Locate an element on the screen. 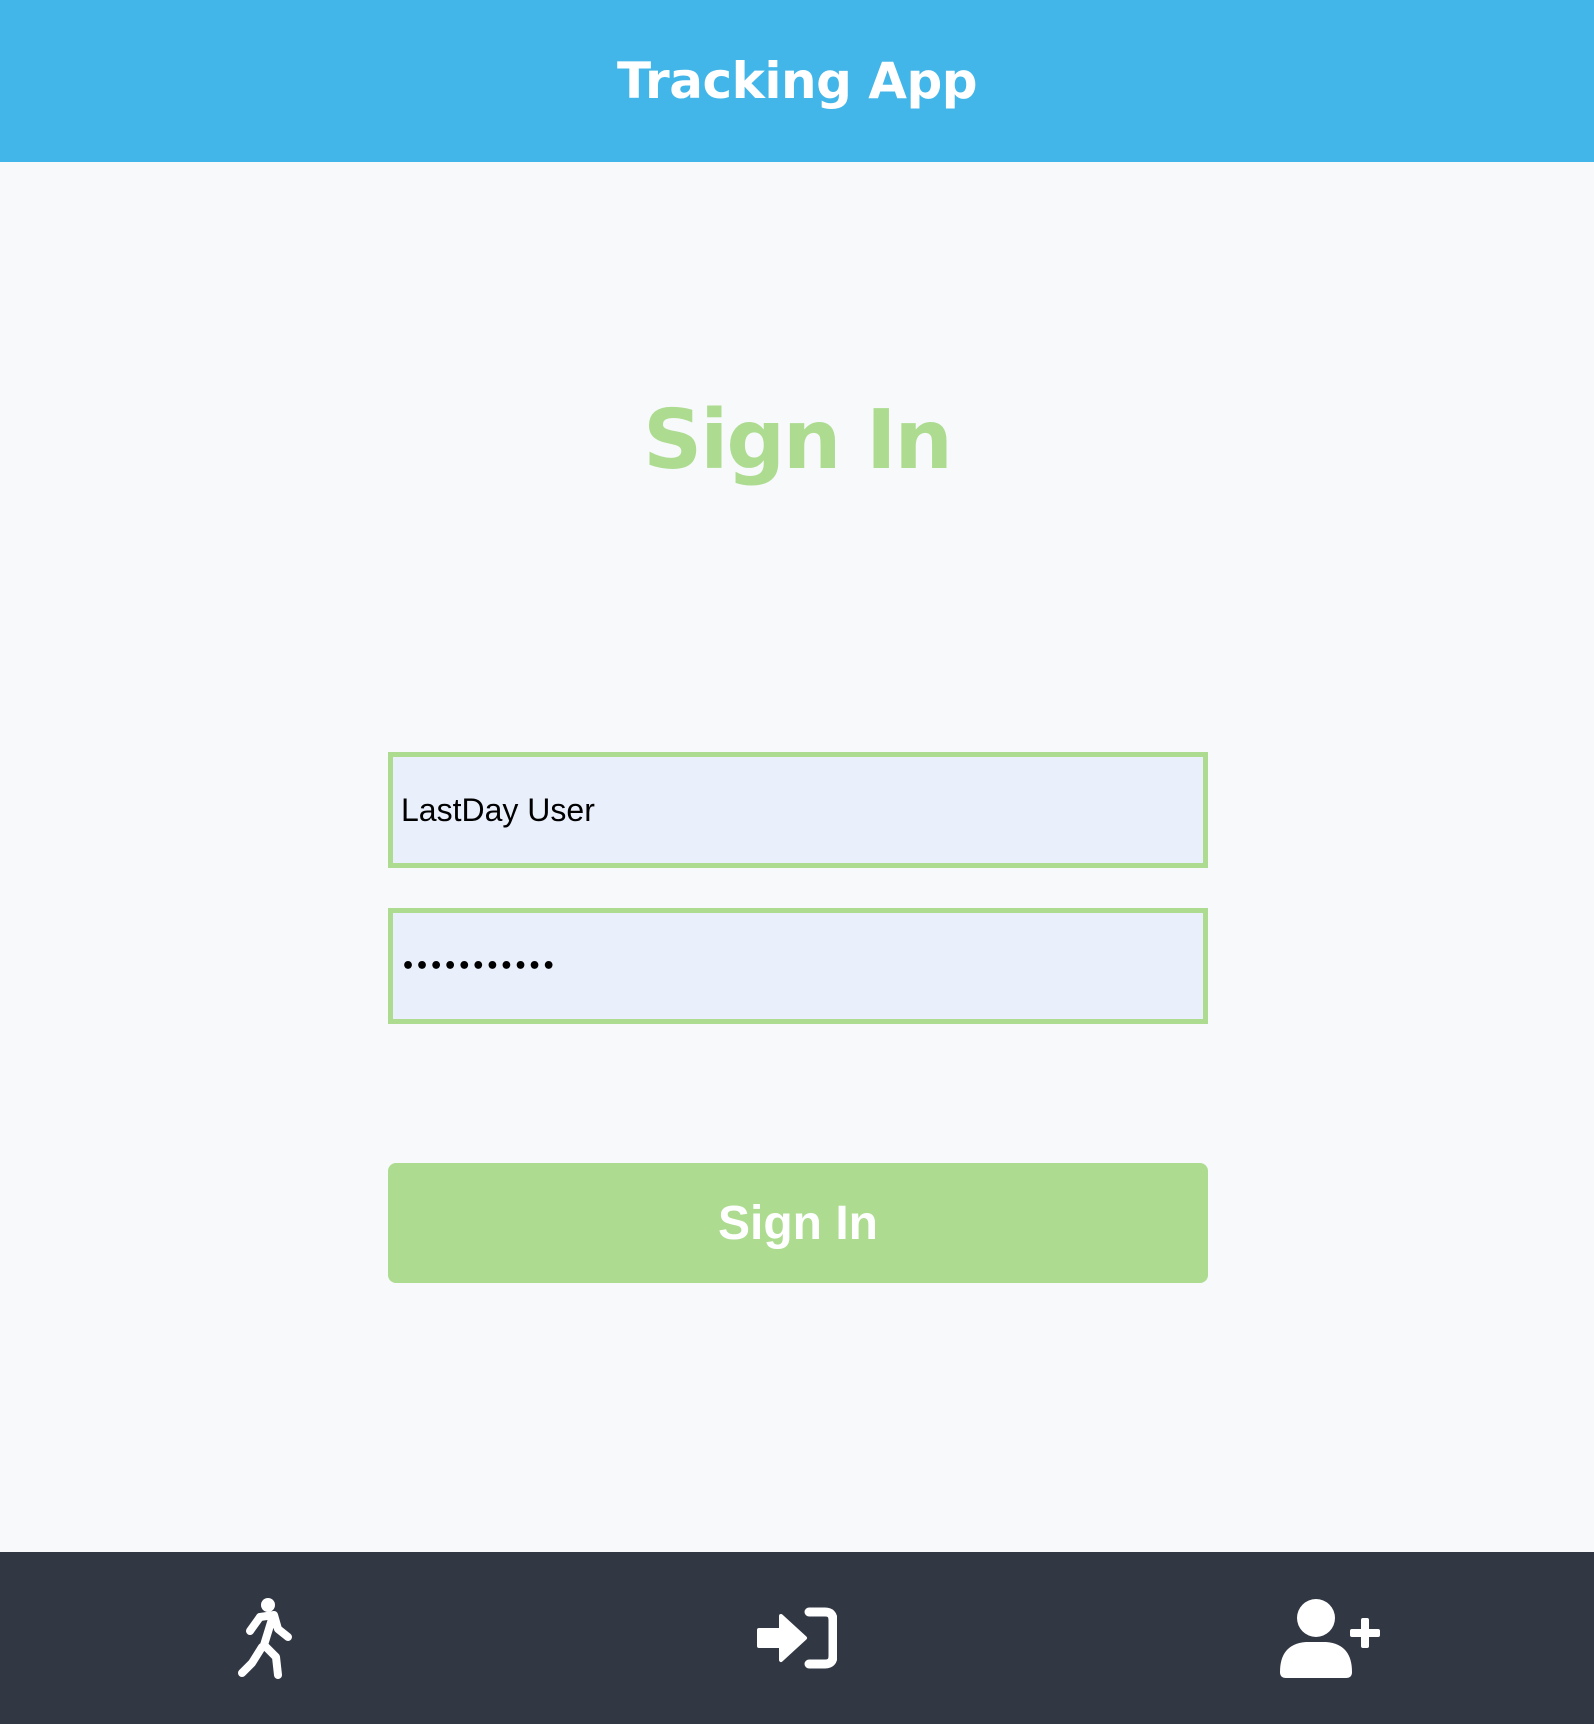  app-header: Tracking App is located at coordinates (797, 81).